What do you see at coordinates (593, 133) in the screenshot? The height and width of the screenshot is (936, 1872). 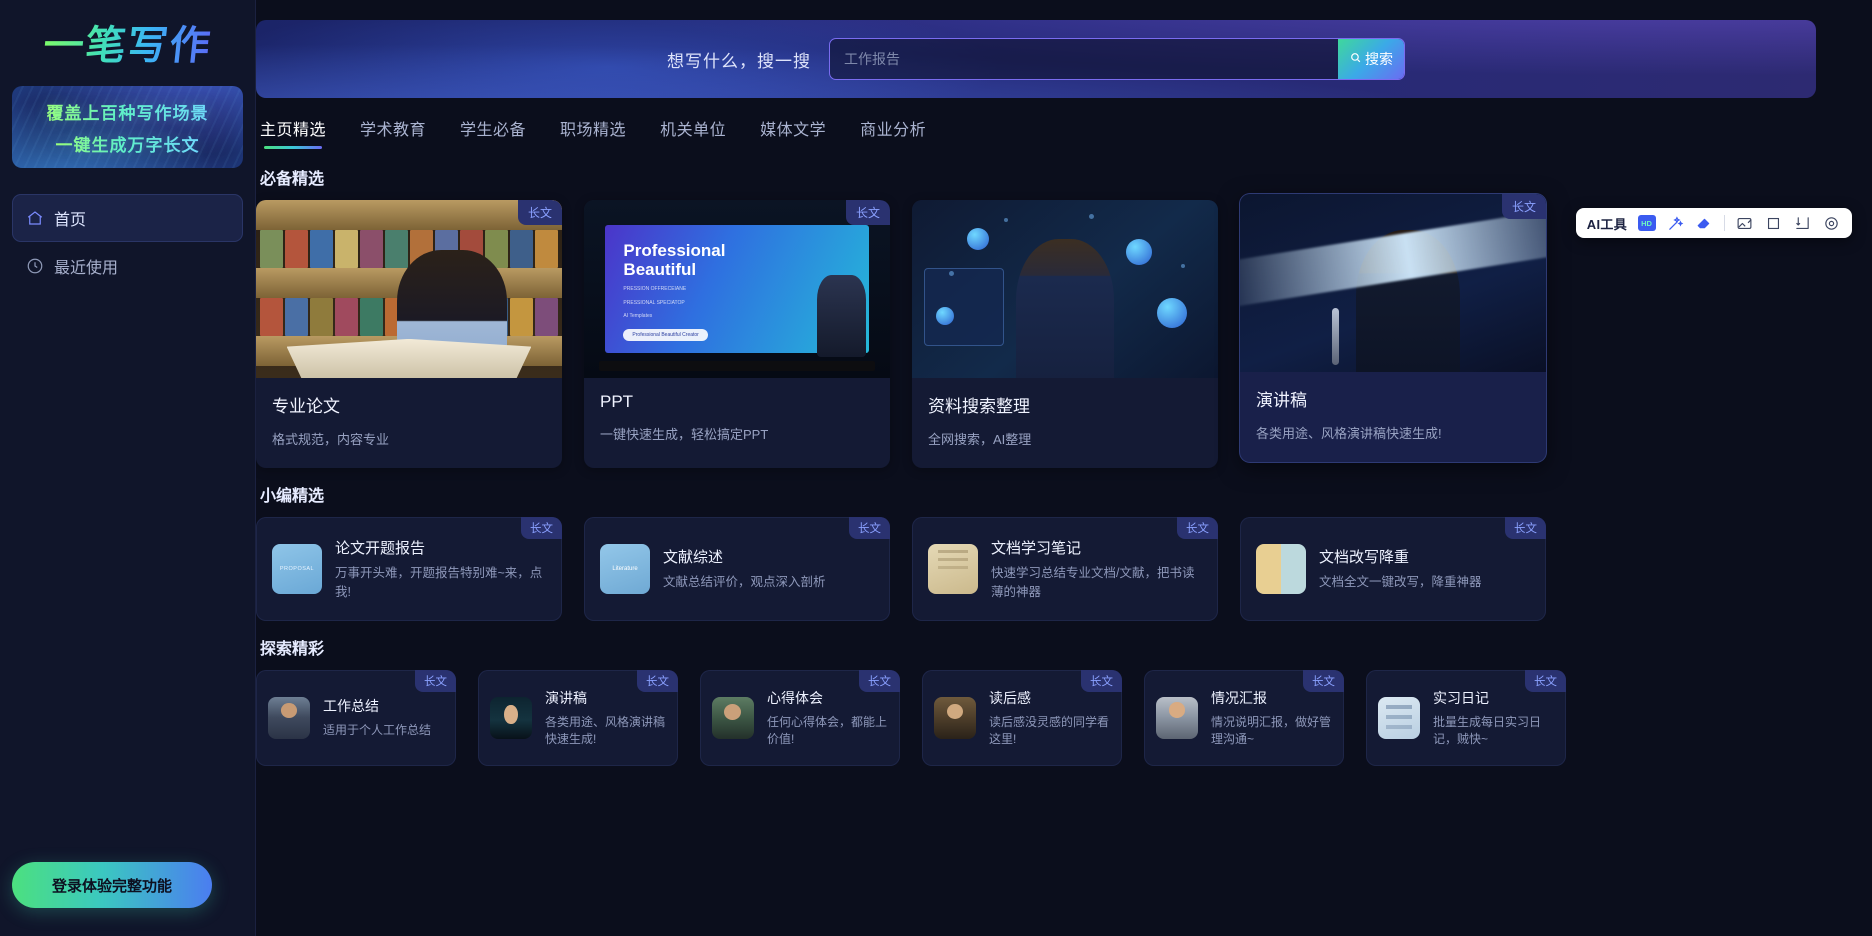 I see `tab-workplace: 职场精选` at bounding box center [593, 133].